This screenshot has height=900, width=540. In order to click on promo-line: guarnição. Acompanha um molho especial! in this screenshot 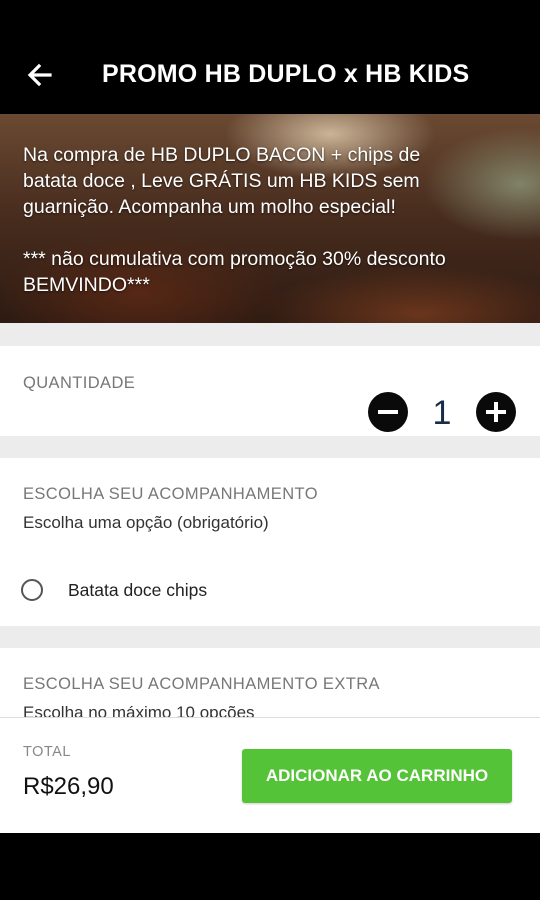, I will do `click(209, 207)`.